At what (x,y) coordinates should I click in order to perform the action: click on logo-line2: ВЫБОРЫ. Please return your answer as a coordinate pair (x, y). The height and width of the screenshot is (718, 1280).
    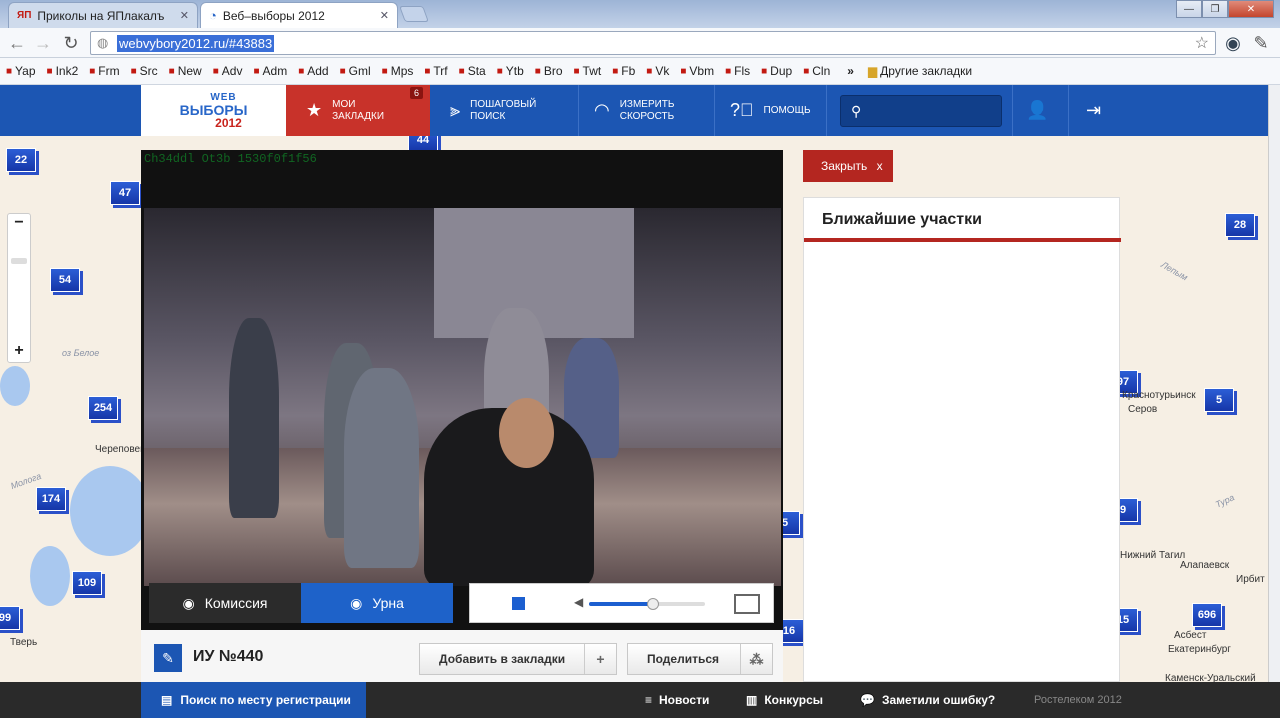
    Looking at the image, I should click on (213, 109).